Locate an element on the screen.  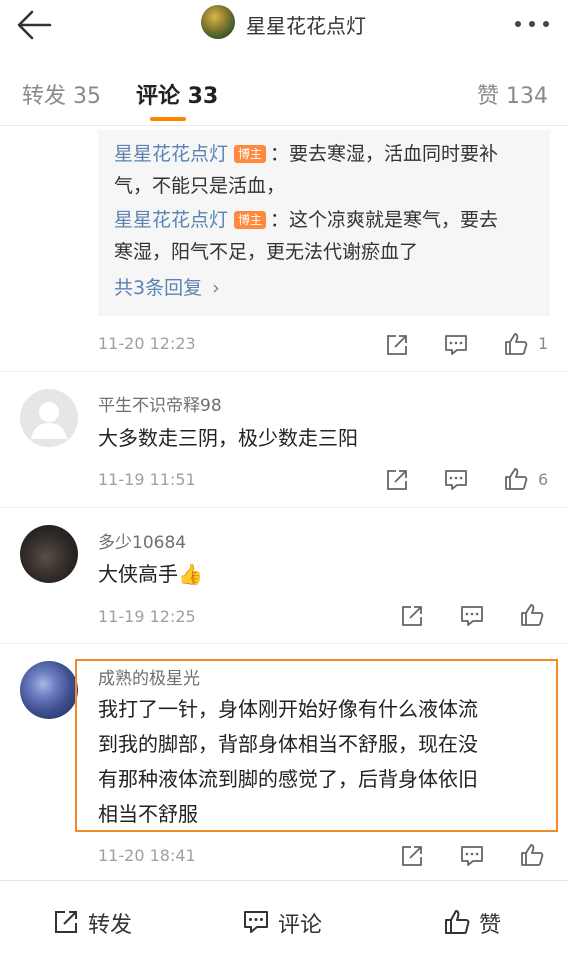
reply-text-continued: 气，不能只是活血， is located at coordinates (200, 186).